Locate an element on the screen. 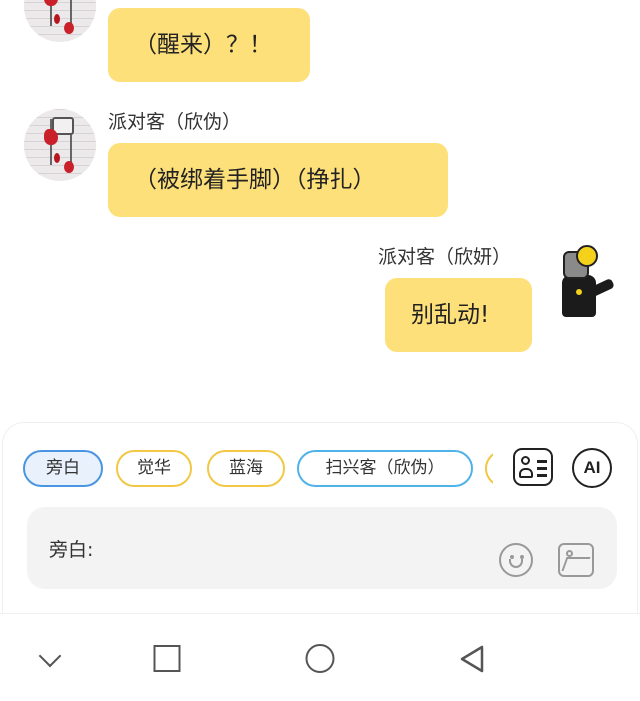  message-input: 旁白: is located at coordinates (322, 548).